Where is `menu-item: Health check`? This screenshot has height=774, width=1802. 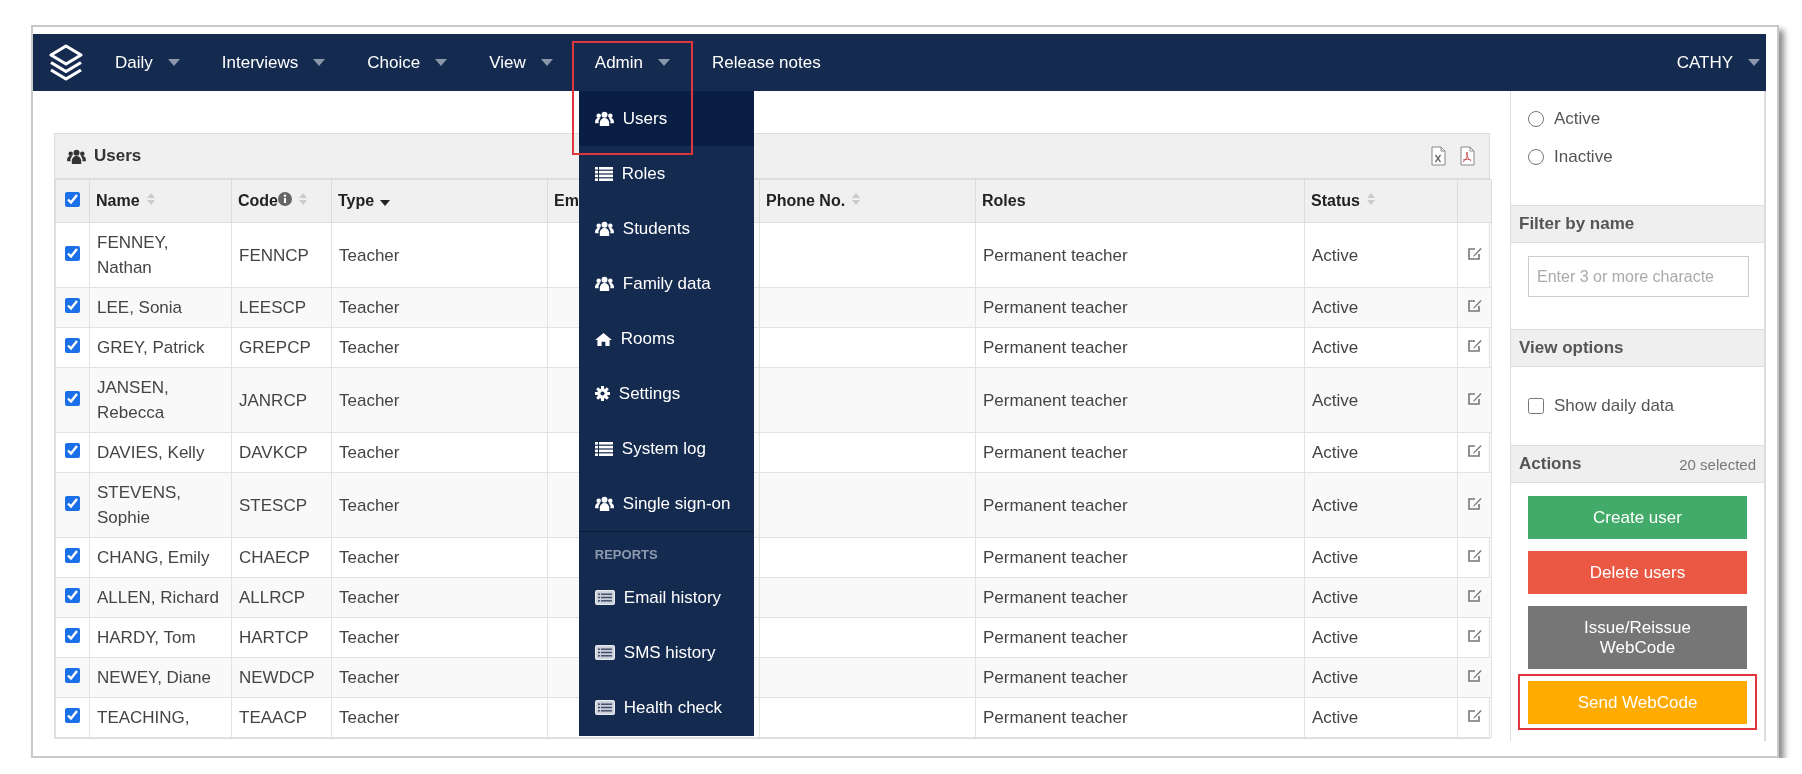
menu-item: Health check is located at coordinates (666, 707).